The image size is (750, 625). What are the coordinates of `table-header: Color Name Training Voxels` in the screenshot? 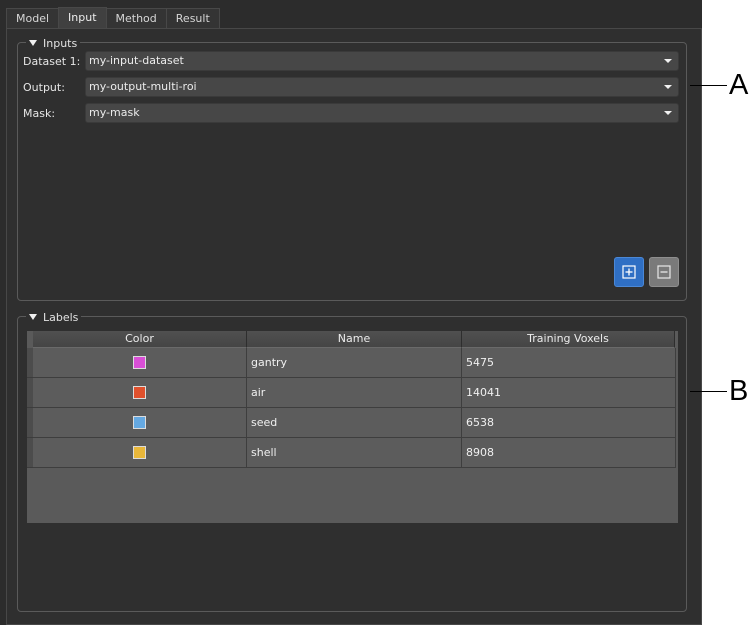 It's located at (354, 339).